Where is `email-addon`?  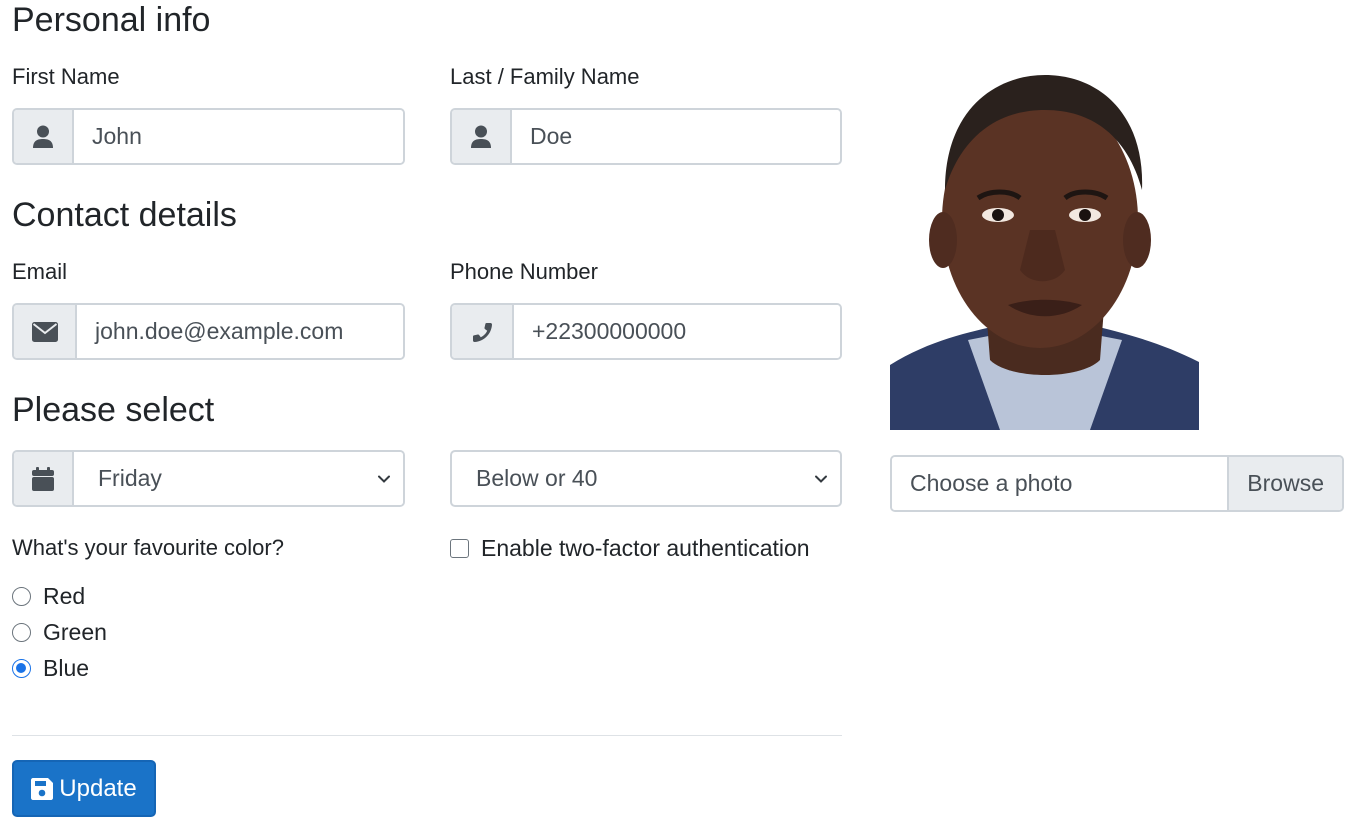 email-addon is located at coordinates (45, 331).